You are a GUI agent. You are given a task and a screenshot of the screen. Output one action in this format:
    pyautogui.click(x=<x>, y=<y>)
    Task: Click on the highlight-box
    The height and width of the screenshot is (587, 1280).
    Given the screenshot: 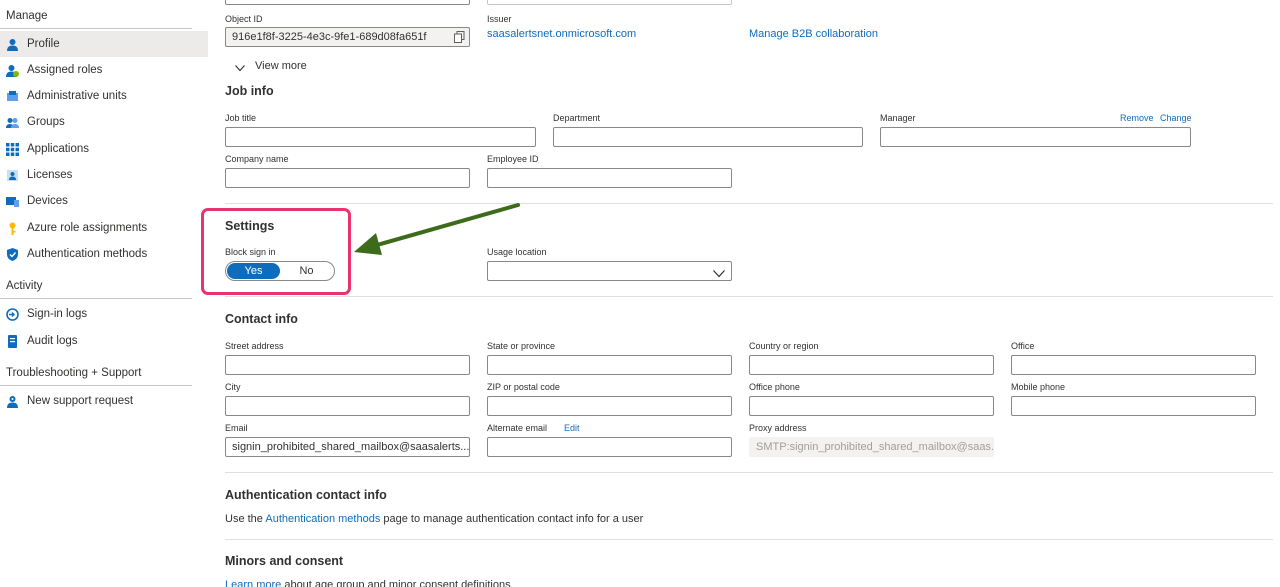 What is the action you would take?
    pyautogui.click(x=276, y=251)
    